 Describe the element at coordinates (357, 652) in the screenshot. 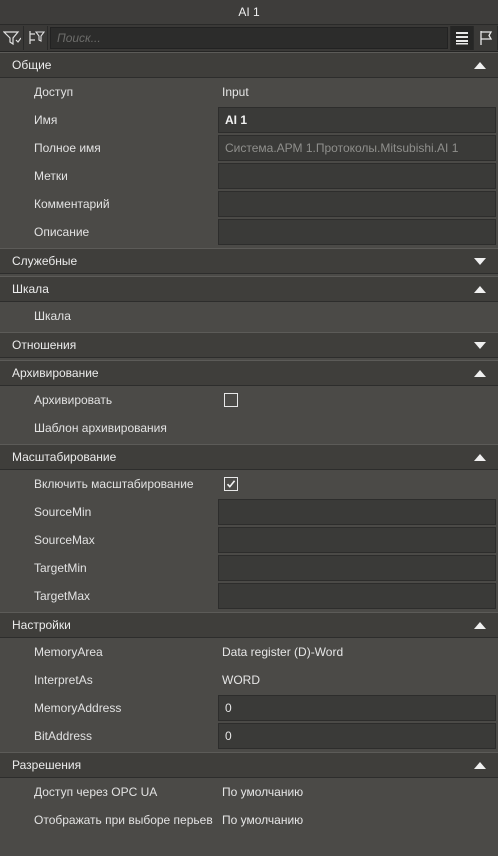

I see `memoryarea-value: Data register (D)-Word` at that location.